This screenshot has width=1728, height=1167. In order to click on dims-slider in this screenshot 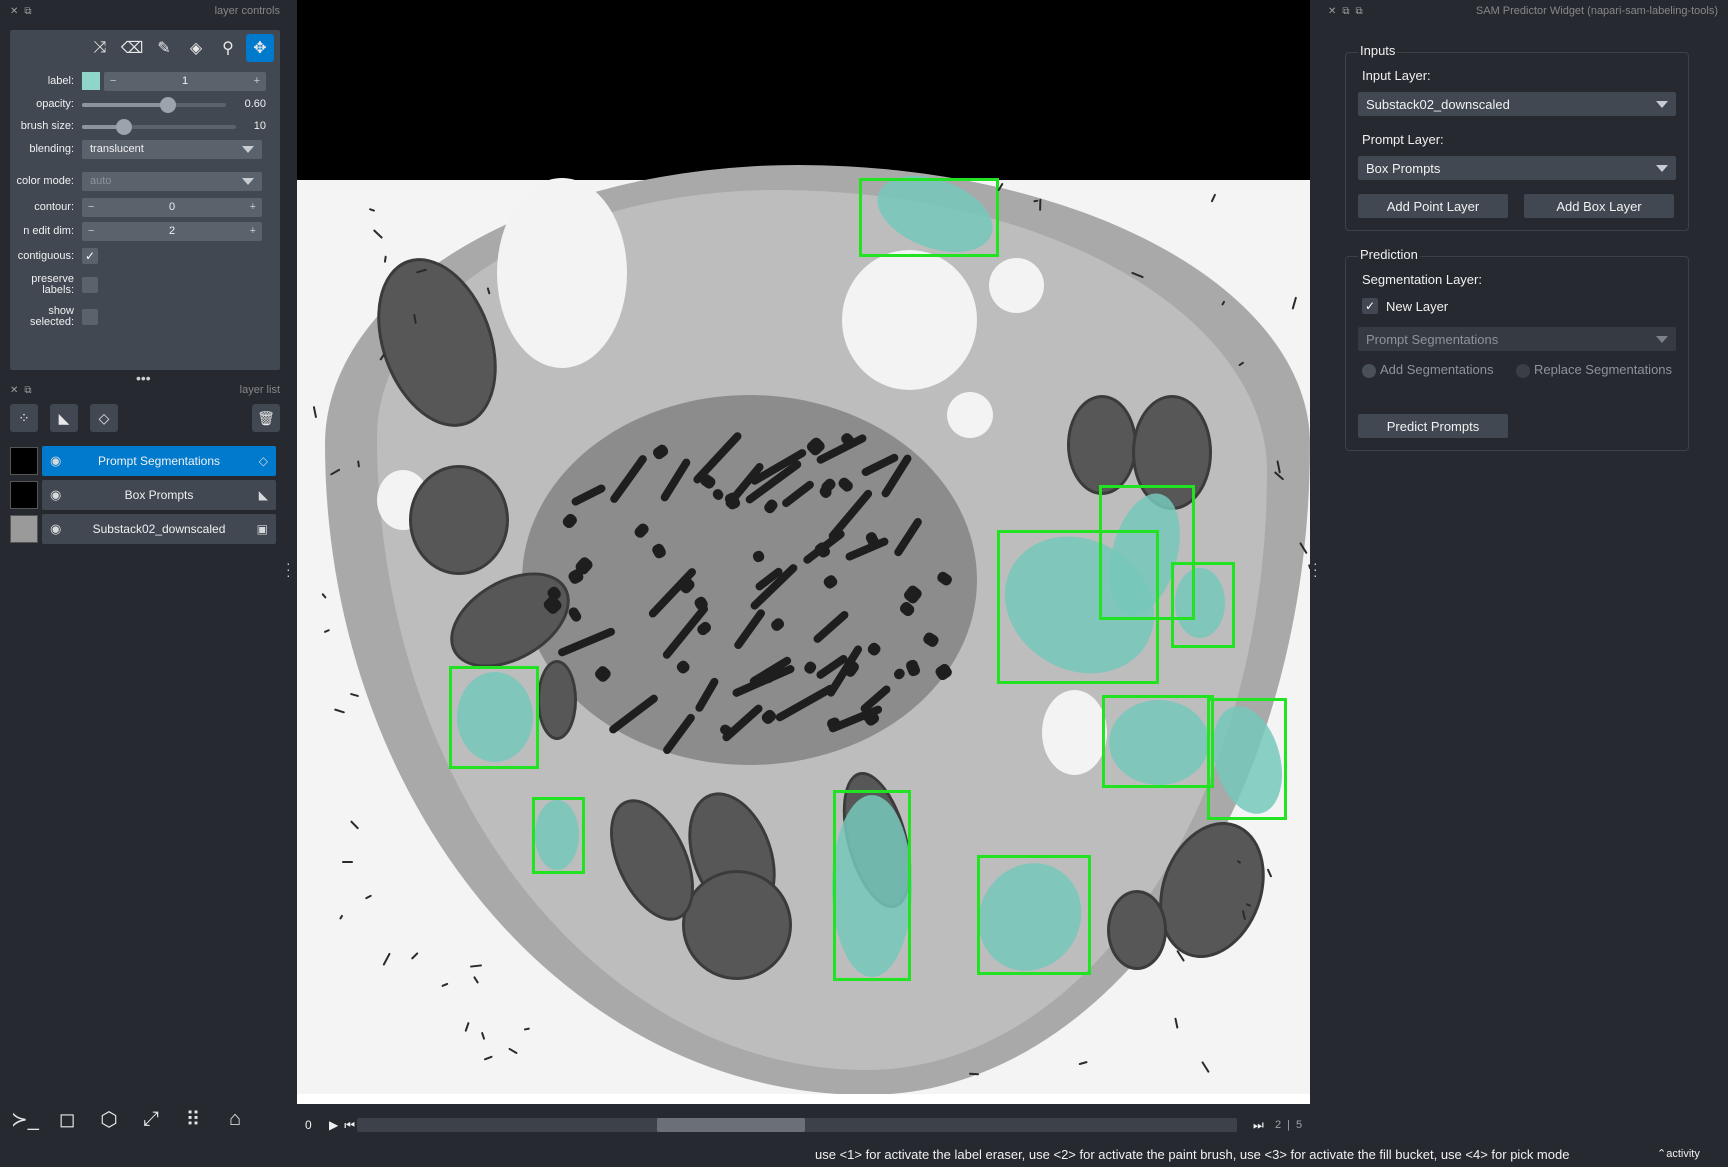, I will do `click(797, 1125)`.